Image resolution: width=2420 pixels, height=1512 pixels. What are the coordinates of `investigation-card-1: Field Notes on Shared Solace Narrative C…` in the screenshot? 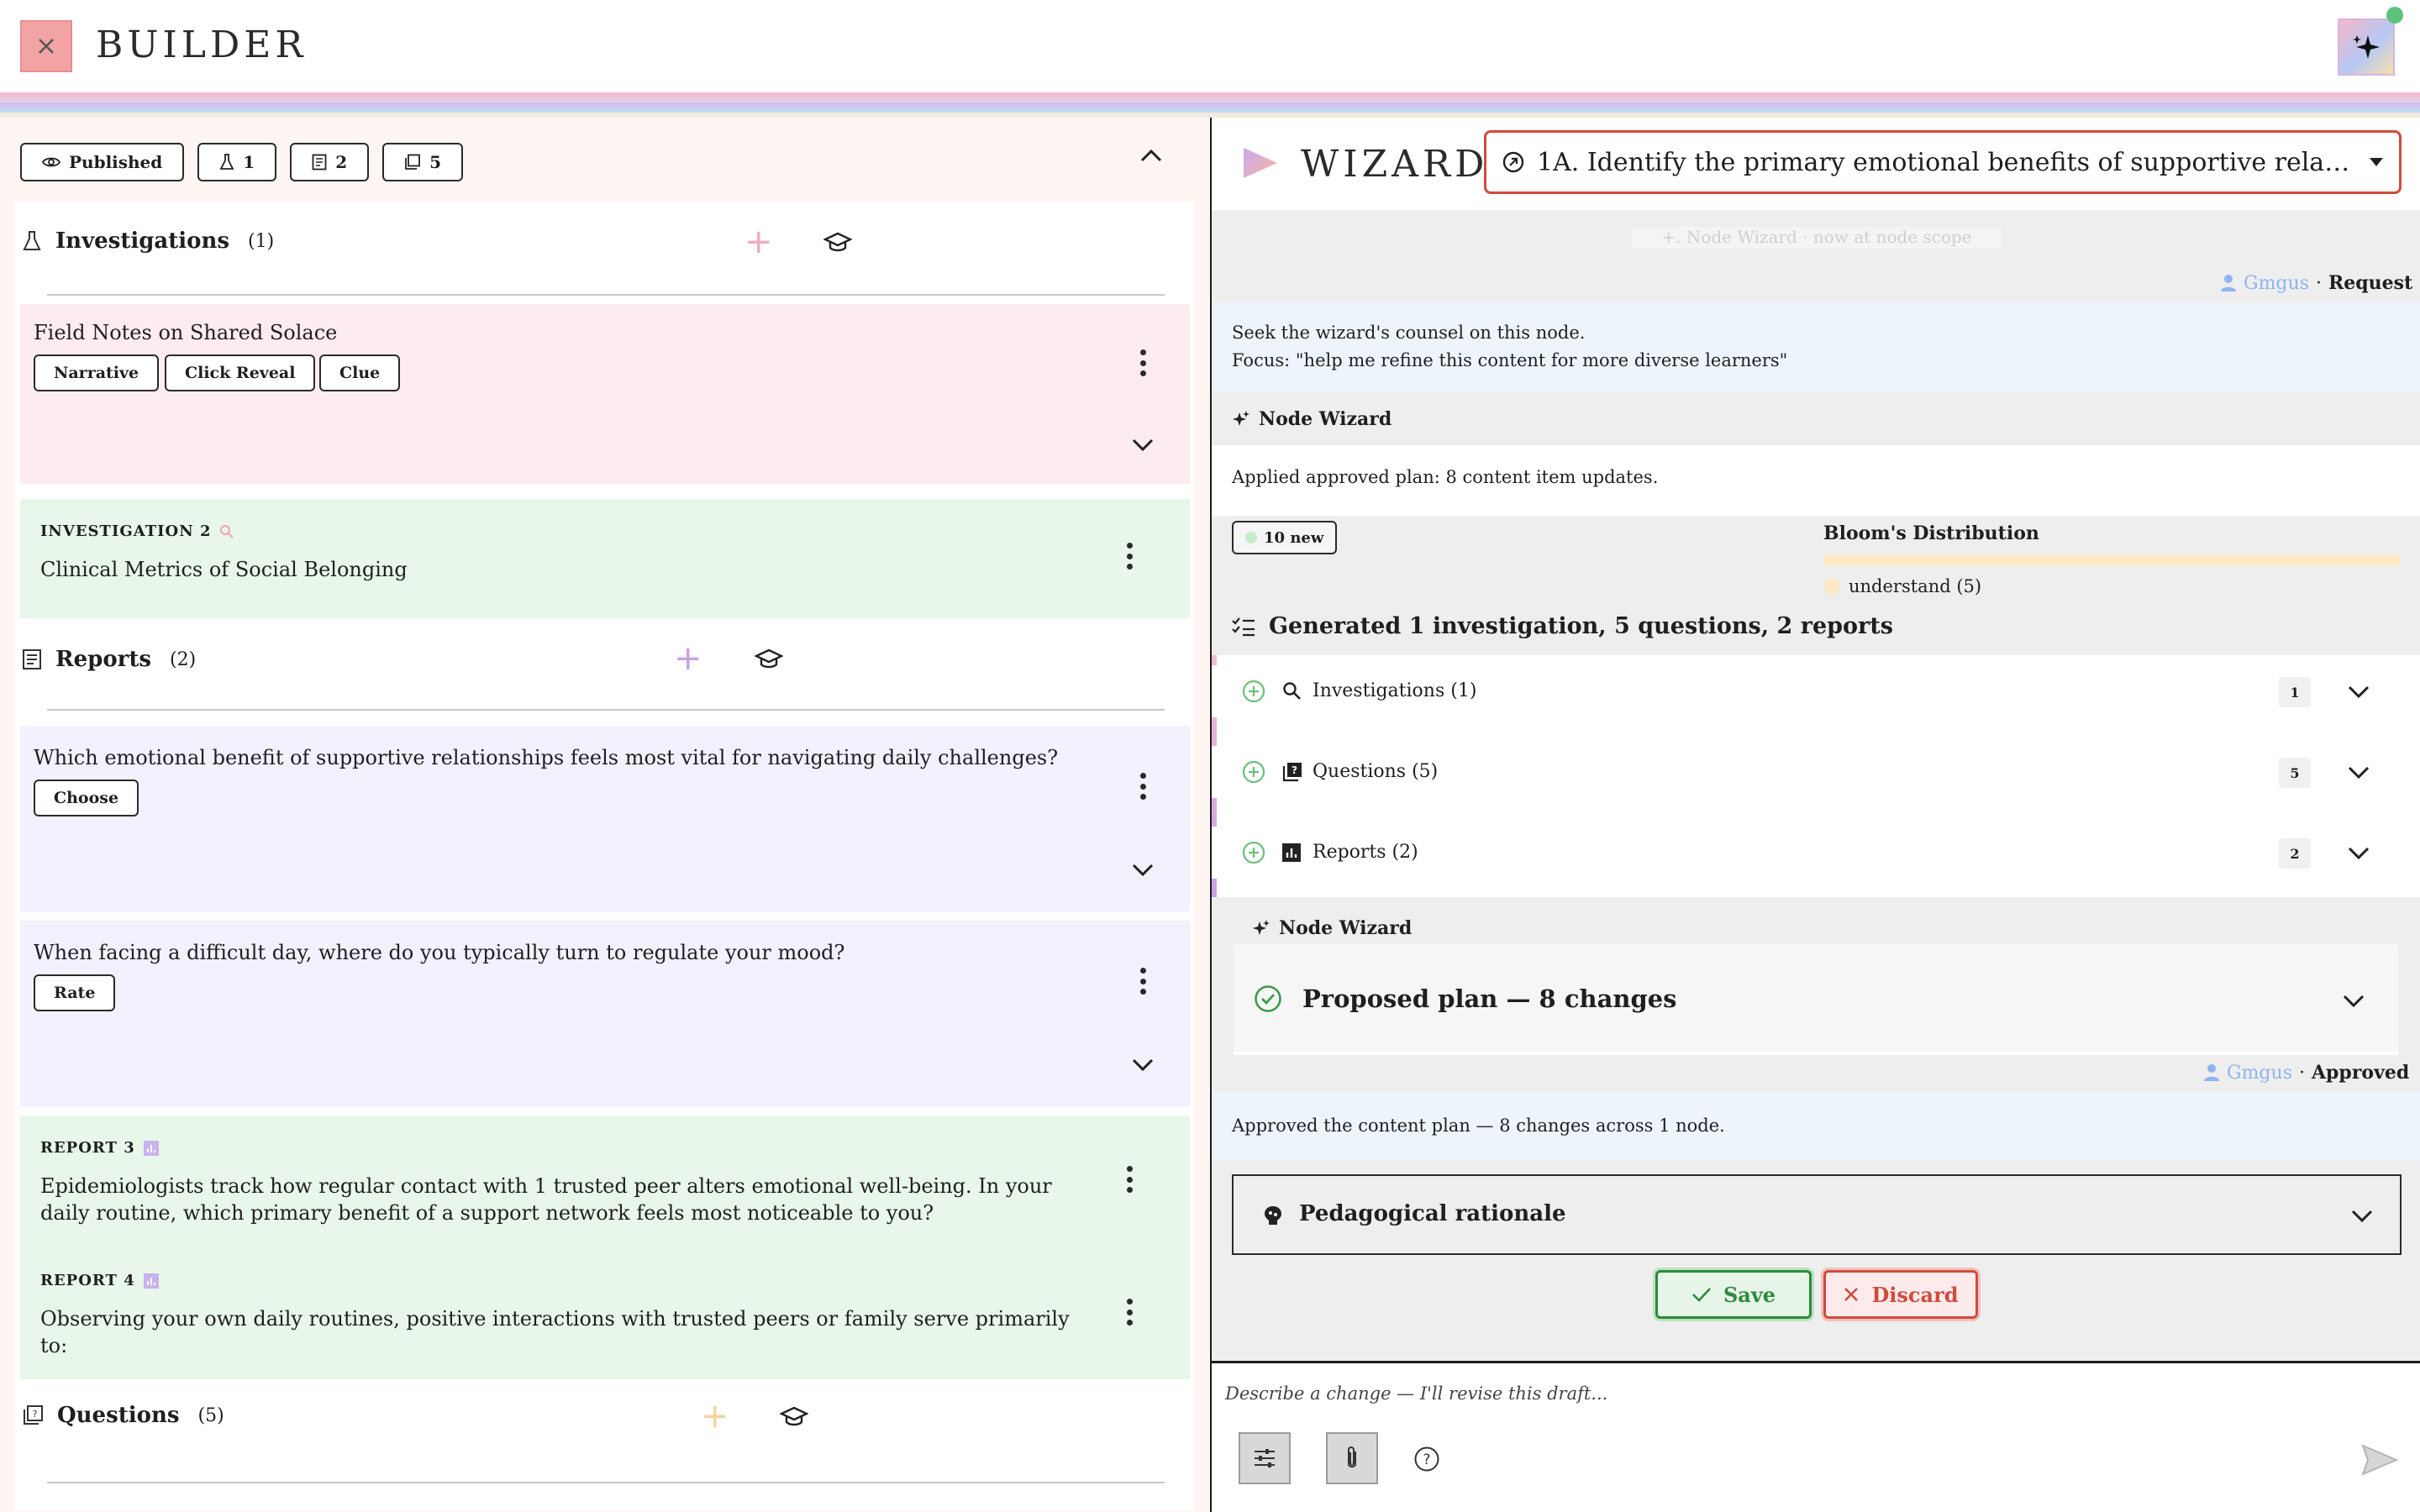 It's located at (605, 394).